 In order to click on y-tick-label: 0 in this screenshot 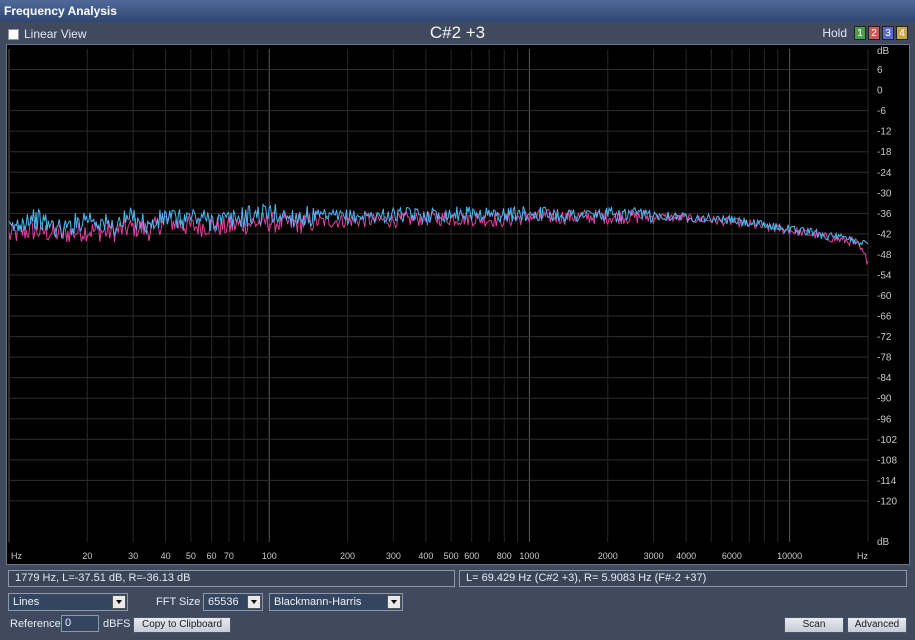, I will do `click(880, 91)`.